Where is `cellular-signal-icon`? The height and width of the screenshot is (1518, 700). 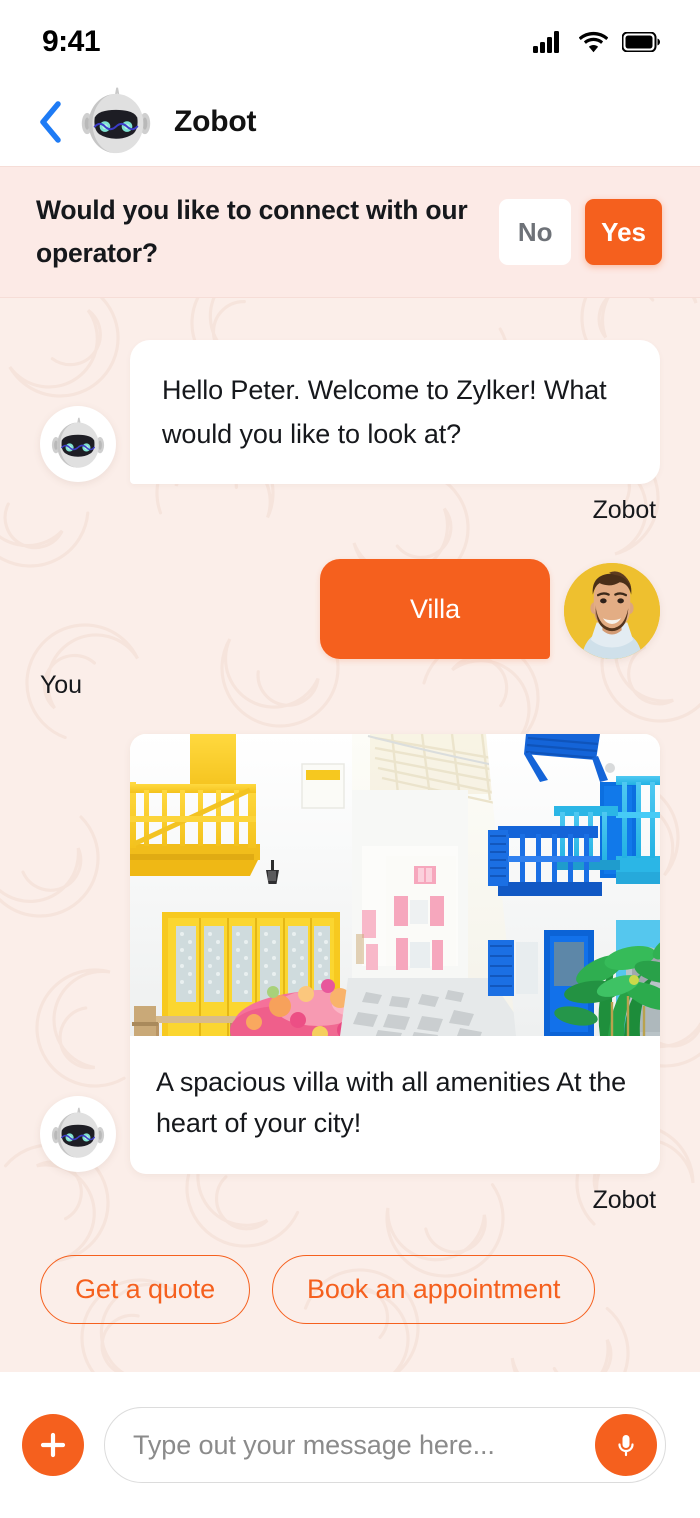 cellular-signal-icon is located at coordinates (546, 42).